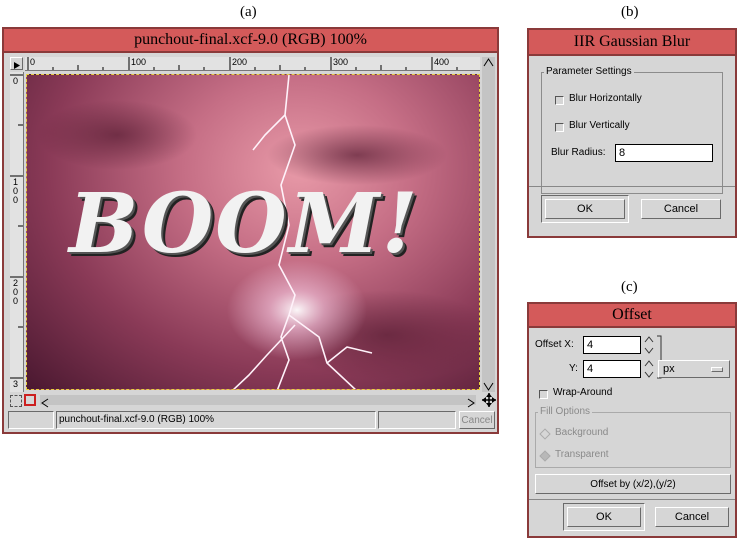  Describe the element at coordinates (33, 62) in the screenshot. I see `ruler-tick-0: 0` at that location.